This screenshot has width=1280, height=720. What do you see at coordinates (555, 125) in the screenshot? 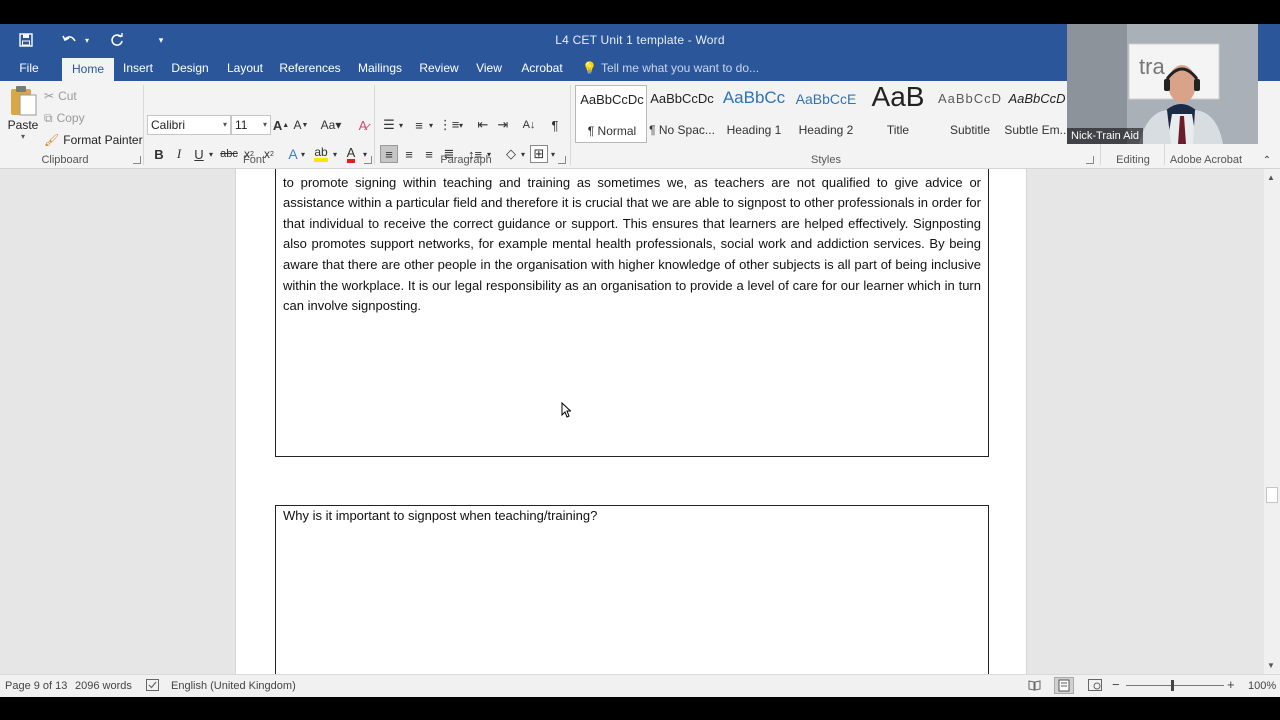
I see `show-marks-icon: ¶` at bounding box center [555, 125].